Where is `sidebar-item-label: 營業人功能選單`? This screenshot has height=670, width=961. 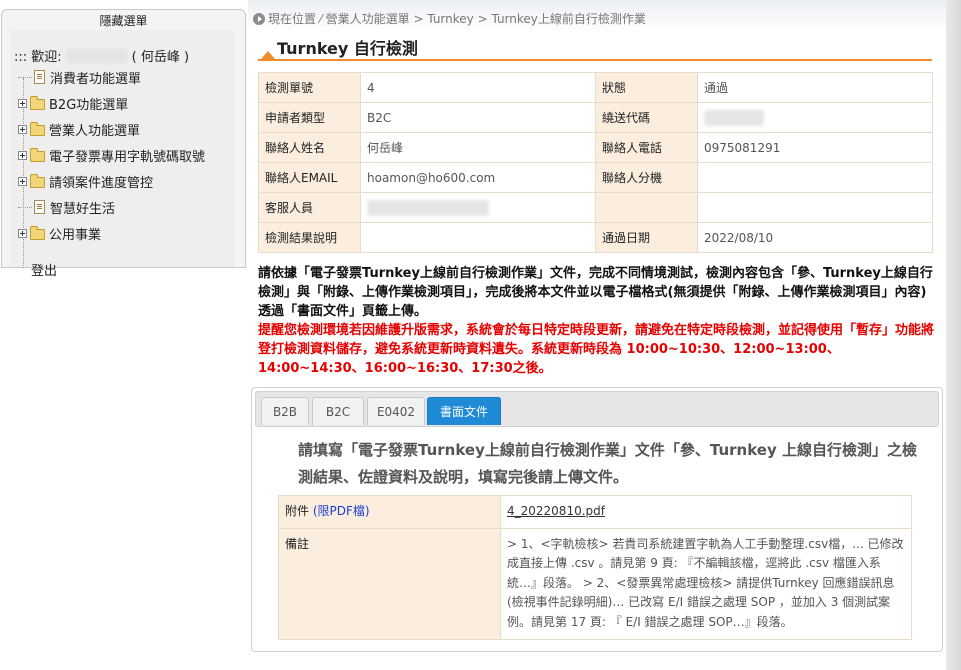
sidebar-item-label: 營業人功能選單 is located at coordinates (95, 131).